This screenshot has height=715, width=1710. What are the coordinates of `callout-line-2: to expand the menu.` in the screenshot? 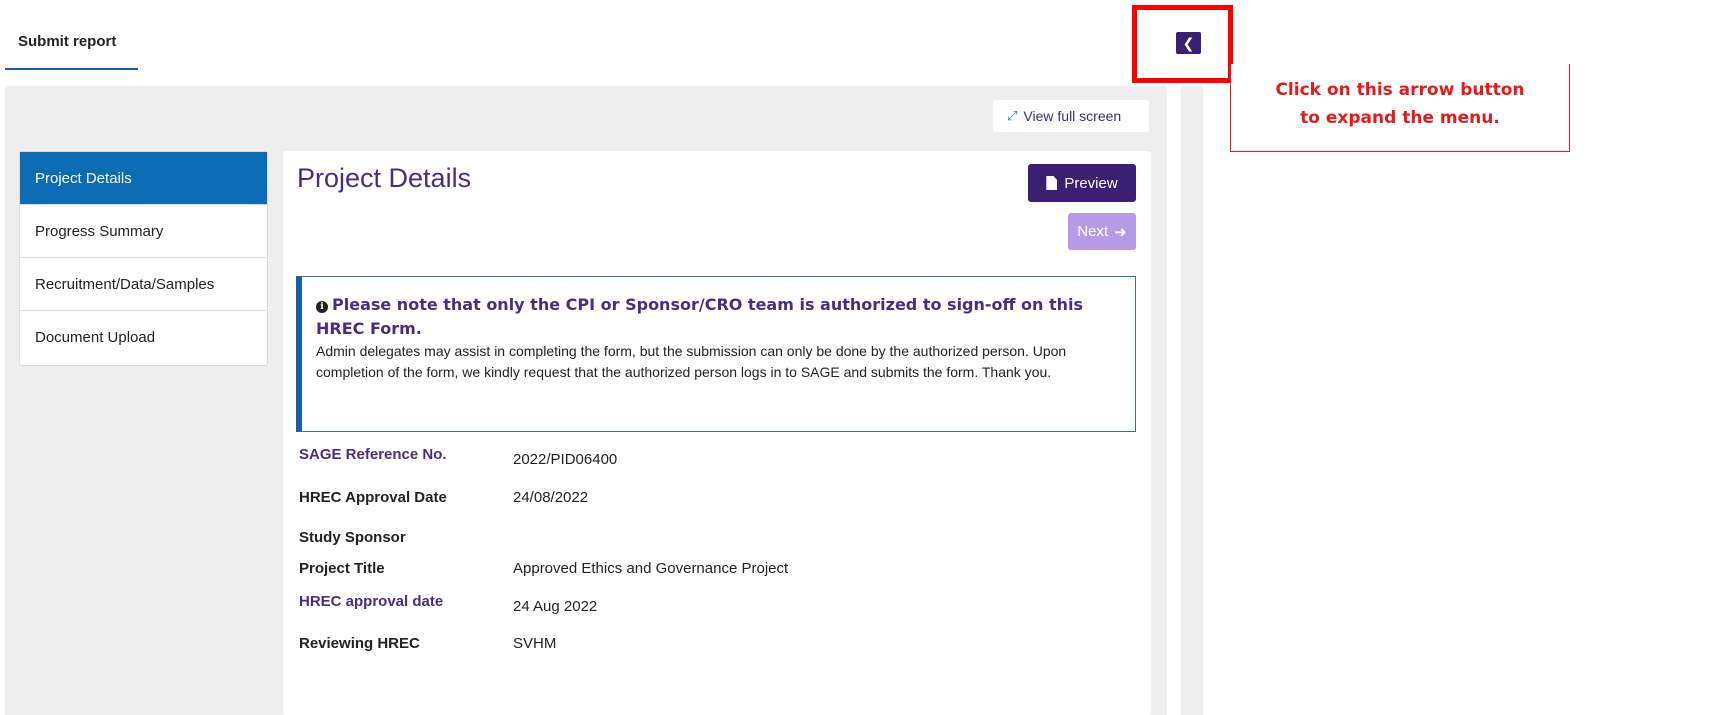 It's located at (1400, 118).